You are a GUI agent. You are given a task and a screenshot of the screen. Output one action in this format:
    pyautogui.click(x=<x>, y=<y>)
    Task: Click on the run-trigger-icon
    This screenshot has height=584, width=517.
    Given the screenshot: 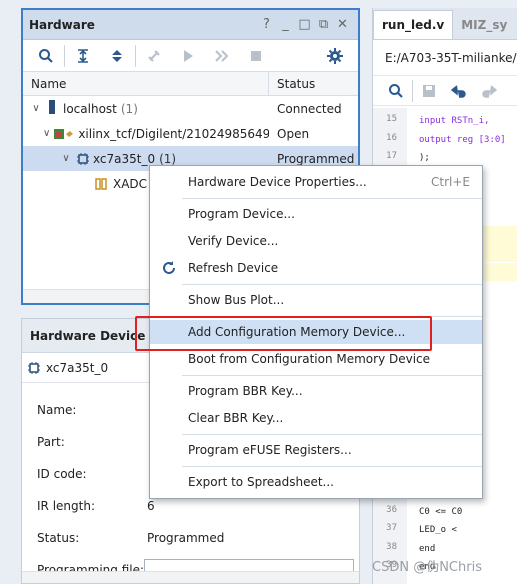 What is the action you would take?
    pyautogui.click(x=188, y=56)
    